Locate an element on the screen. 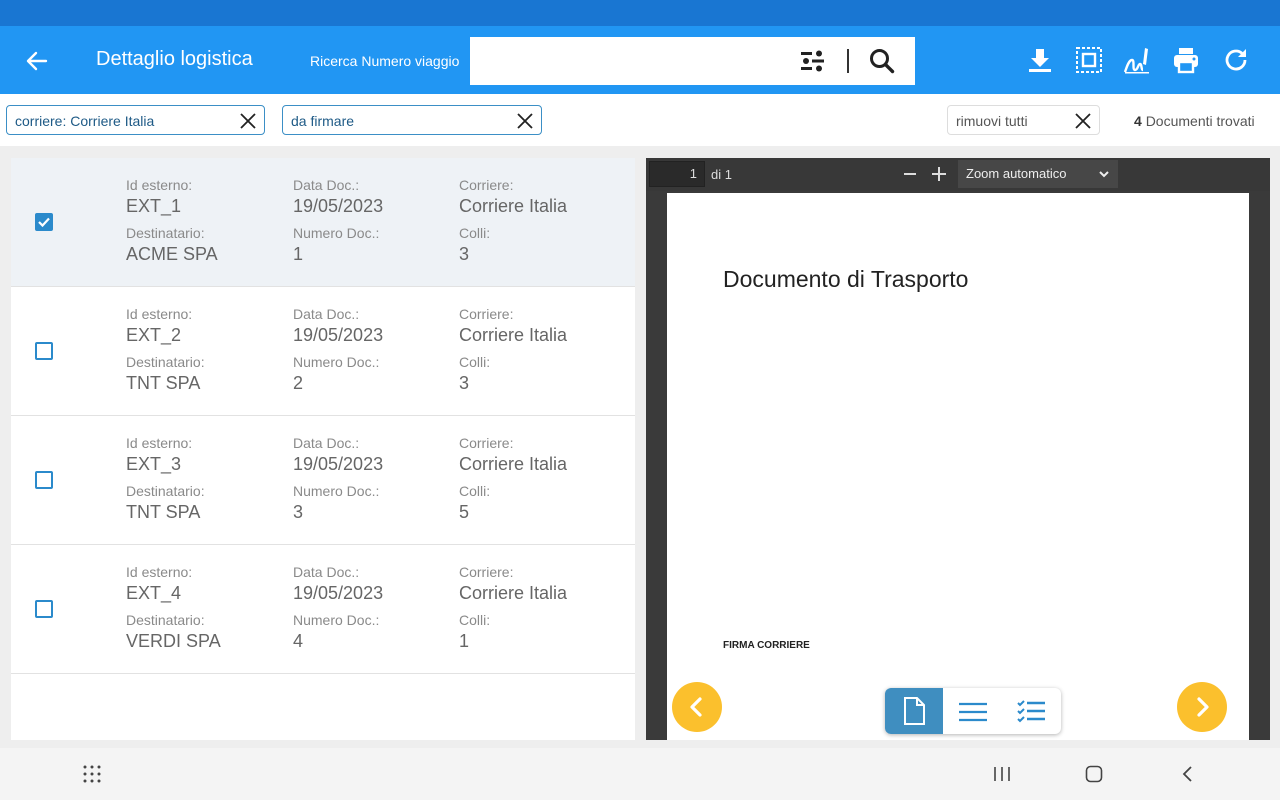 The image size is (1280, 800). home-icon is located at coordinates (1094, 774).